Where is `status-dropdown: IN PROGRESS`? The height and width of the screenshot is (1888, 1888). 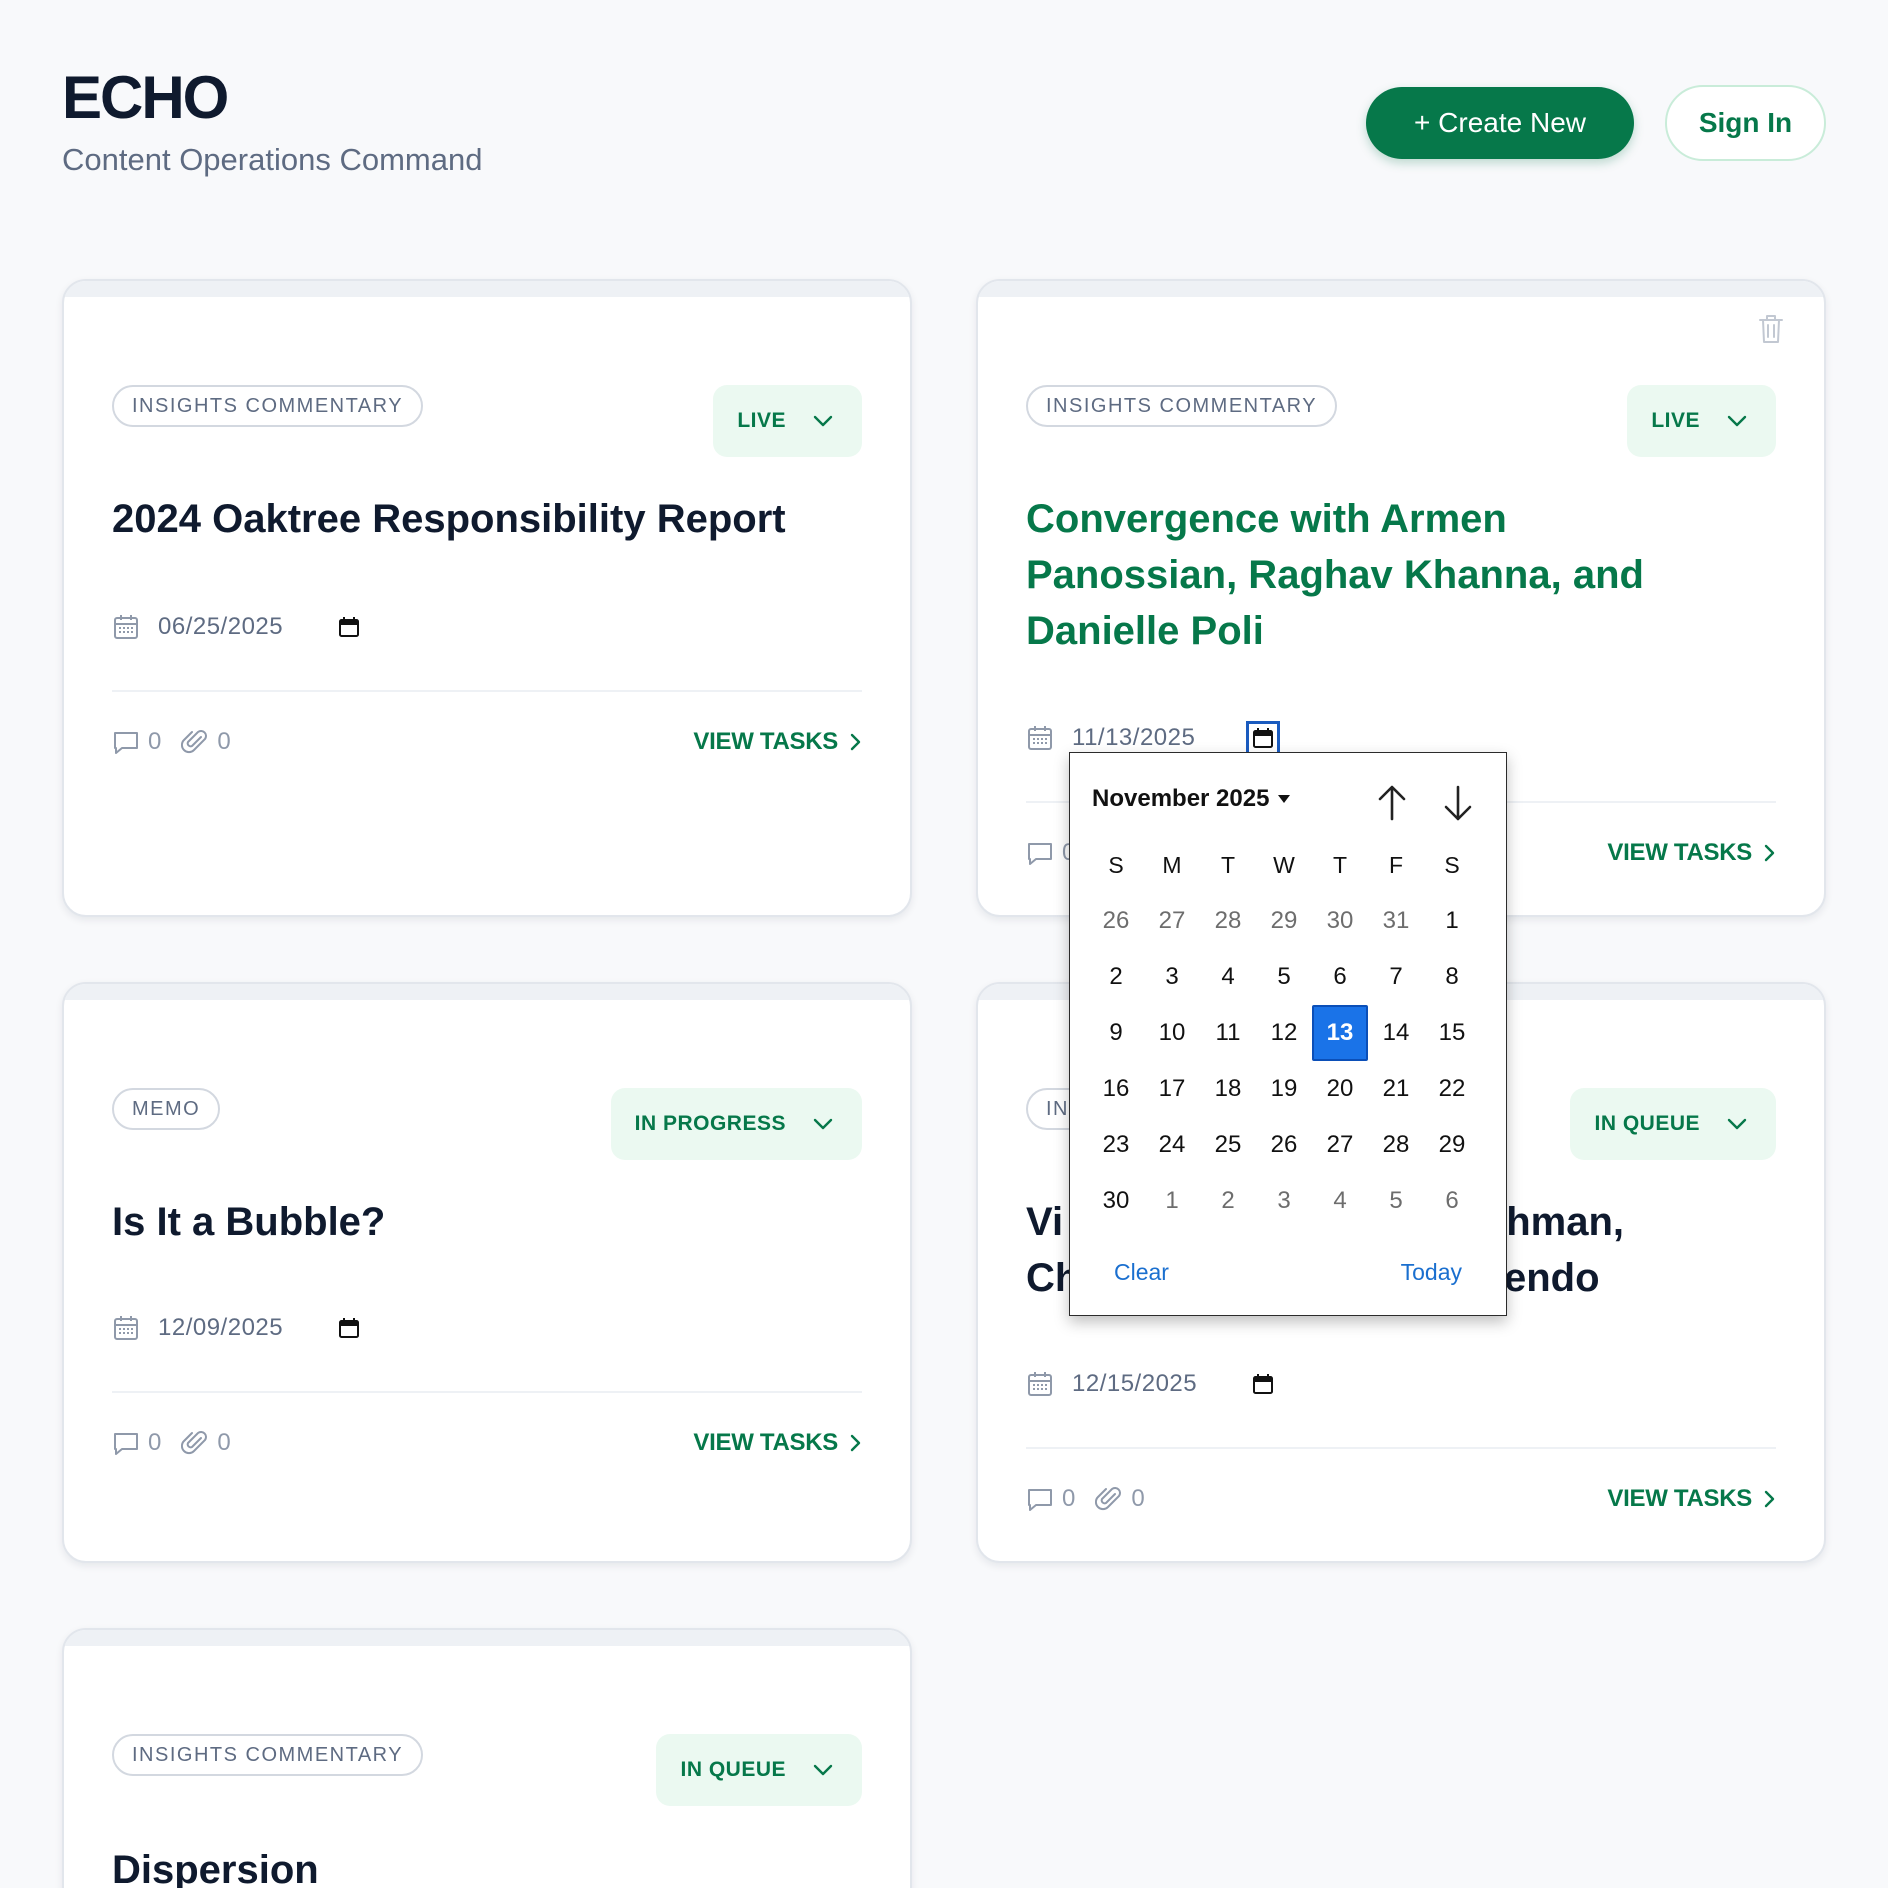 status-dropdown: IN PROGRESS is located at coordinates (736, 1124).